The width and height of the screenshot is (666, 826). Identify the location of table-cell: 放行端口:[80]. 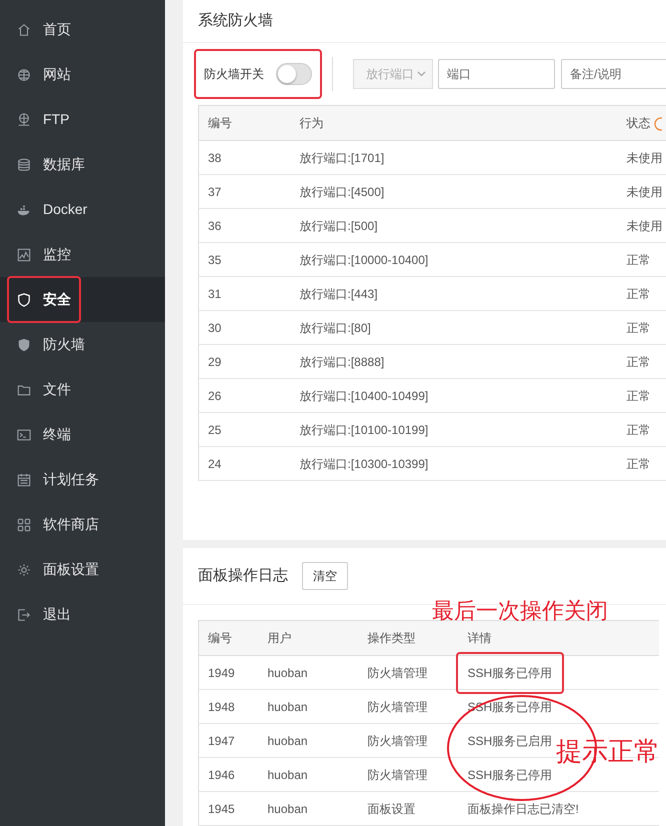
(455, 327).